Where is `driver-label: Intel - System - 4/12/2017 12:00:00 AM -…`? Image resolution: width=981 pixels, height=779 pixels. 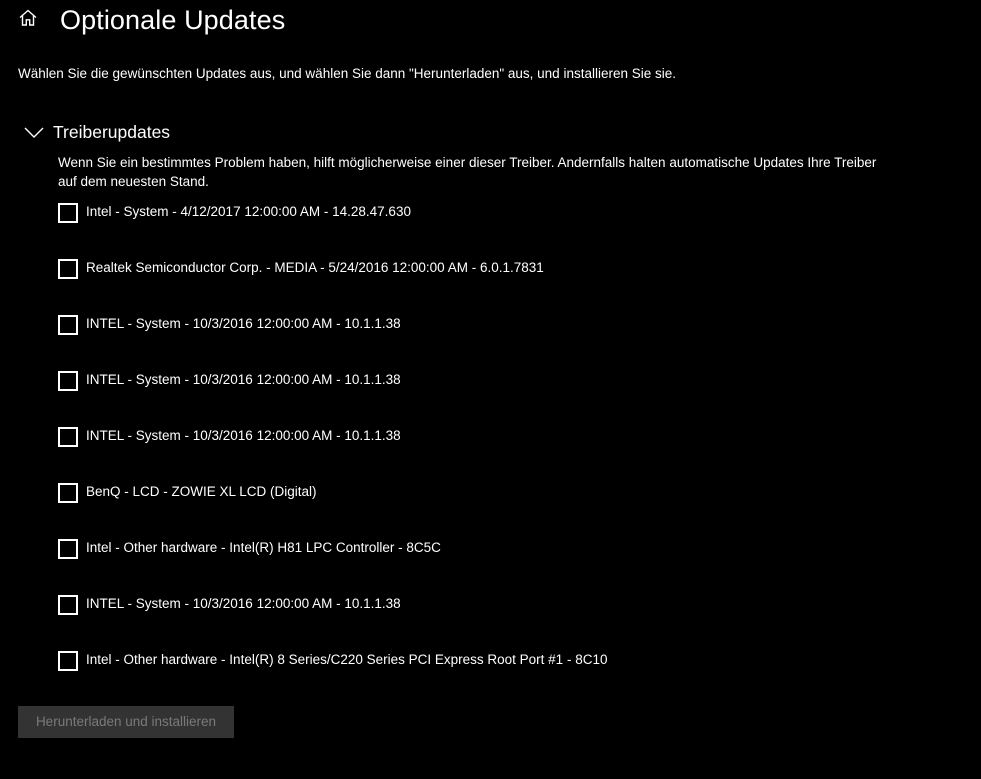
driver-label: Intel - System - 4/12/2017 12:00:00 AM -… is located at coordinates (248, 211).